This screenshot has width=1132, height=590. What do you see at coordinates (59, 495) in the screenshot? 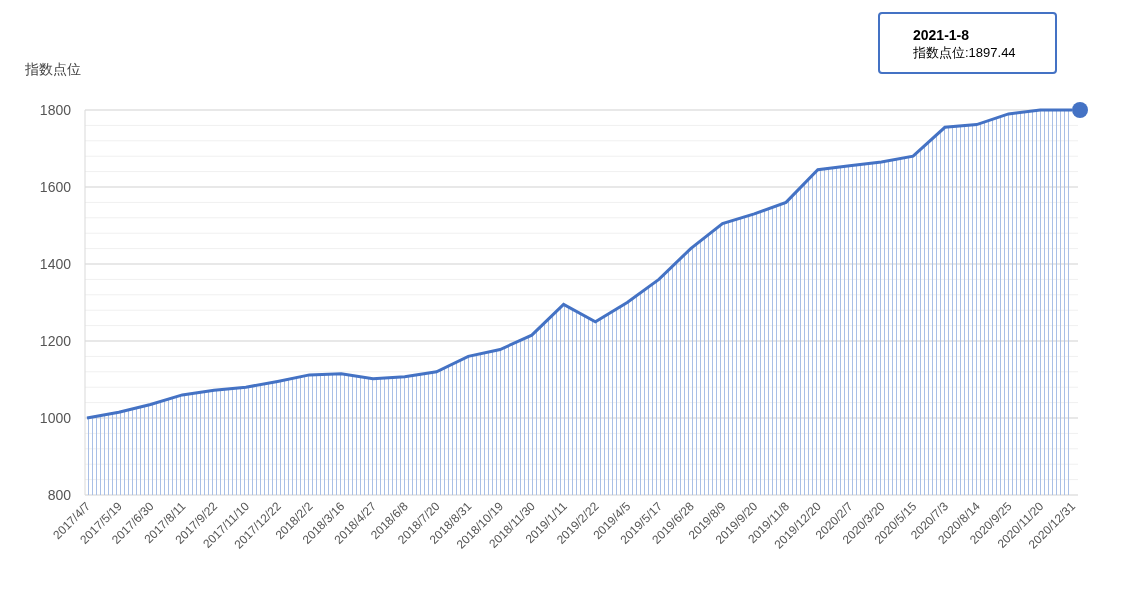
I see `y-tick-label: 800` at bounding box center [59, 495].